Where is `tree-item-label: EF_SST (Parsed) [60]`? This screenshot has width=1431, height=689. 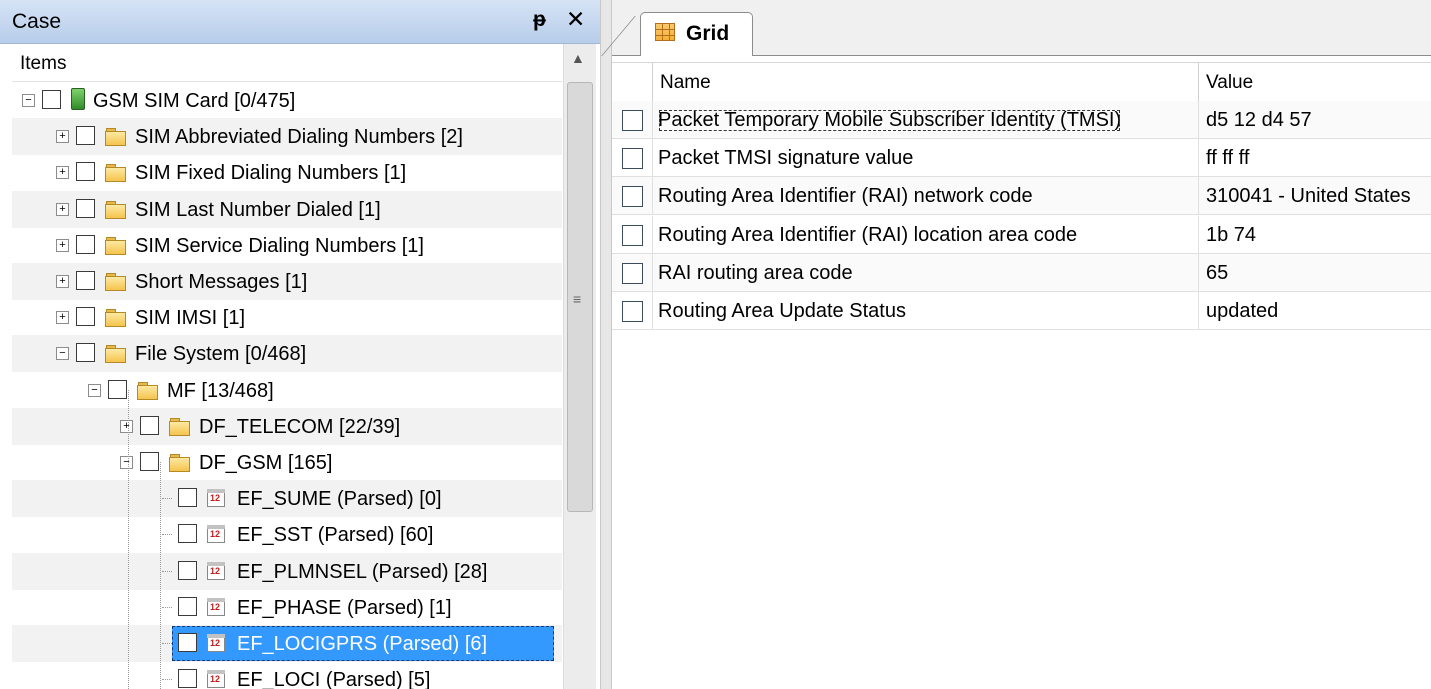 tree-item-label: EF_SST (Parsed) [60] is located at coordinates (335, 535).